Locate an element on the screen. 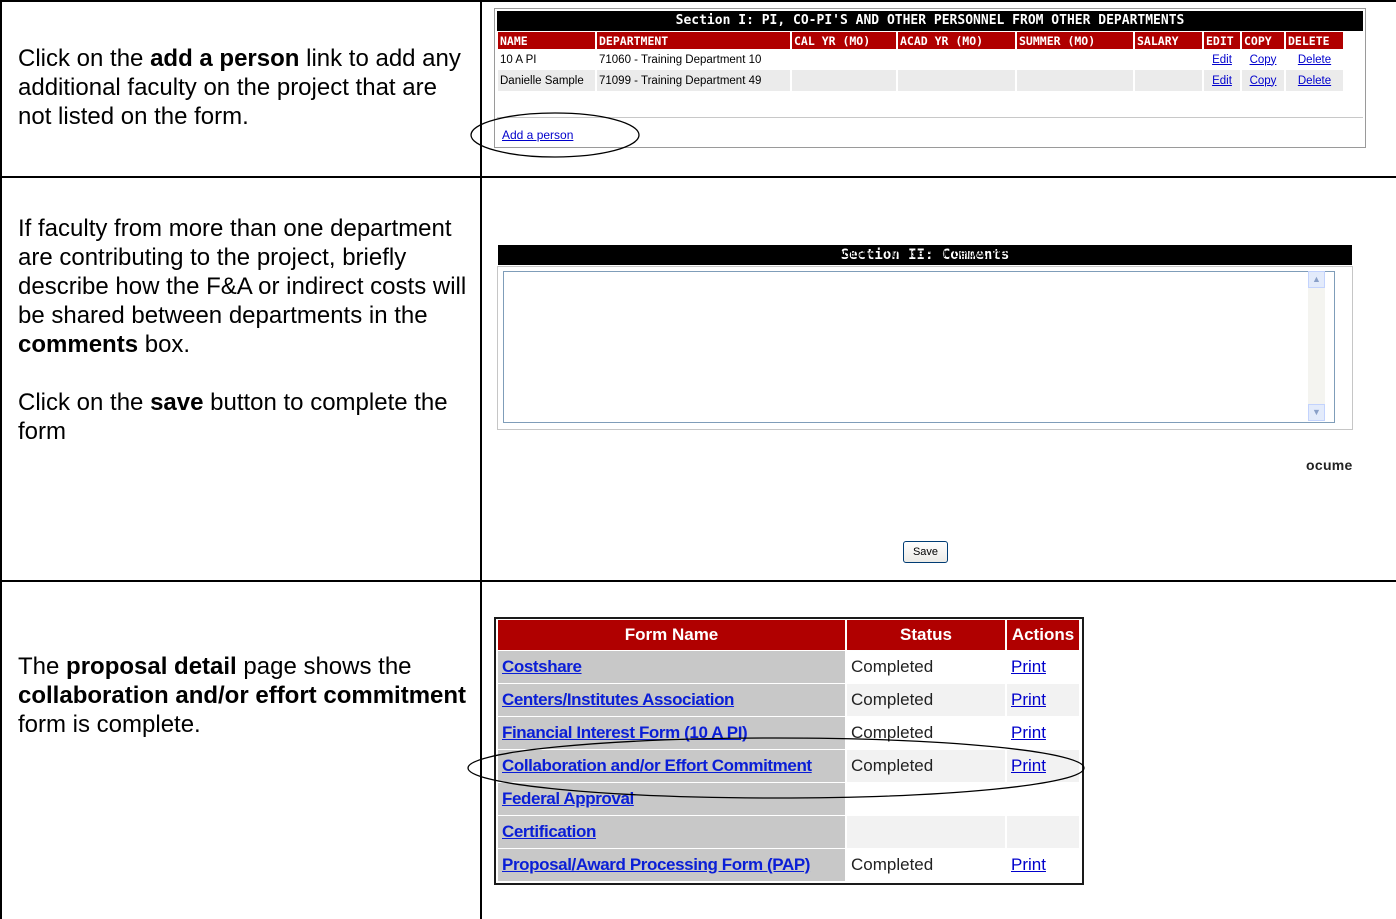 This screenshot has height=919, width=1396. col-copy: COPY is located at coordinates (1263, 40).